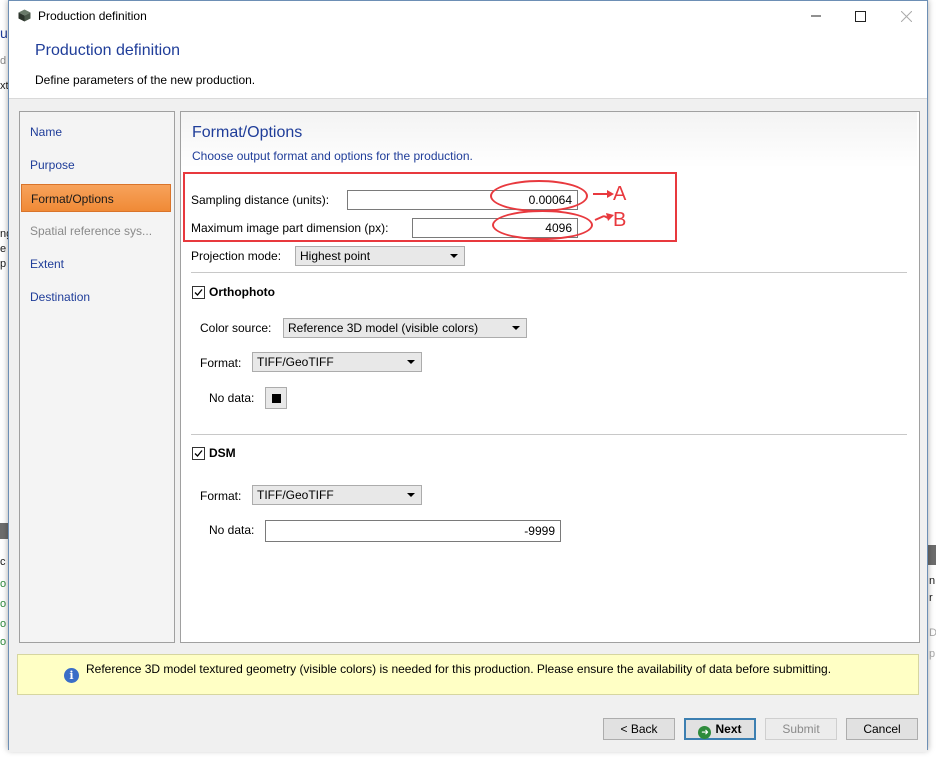 The height and width of the screenshot is (757, 936). What do you see at coordinates (3, 249) in the screenshot?
I see `background-app-fragment: e` at bounding box center [3, 249].